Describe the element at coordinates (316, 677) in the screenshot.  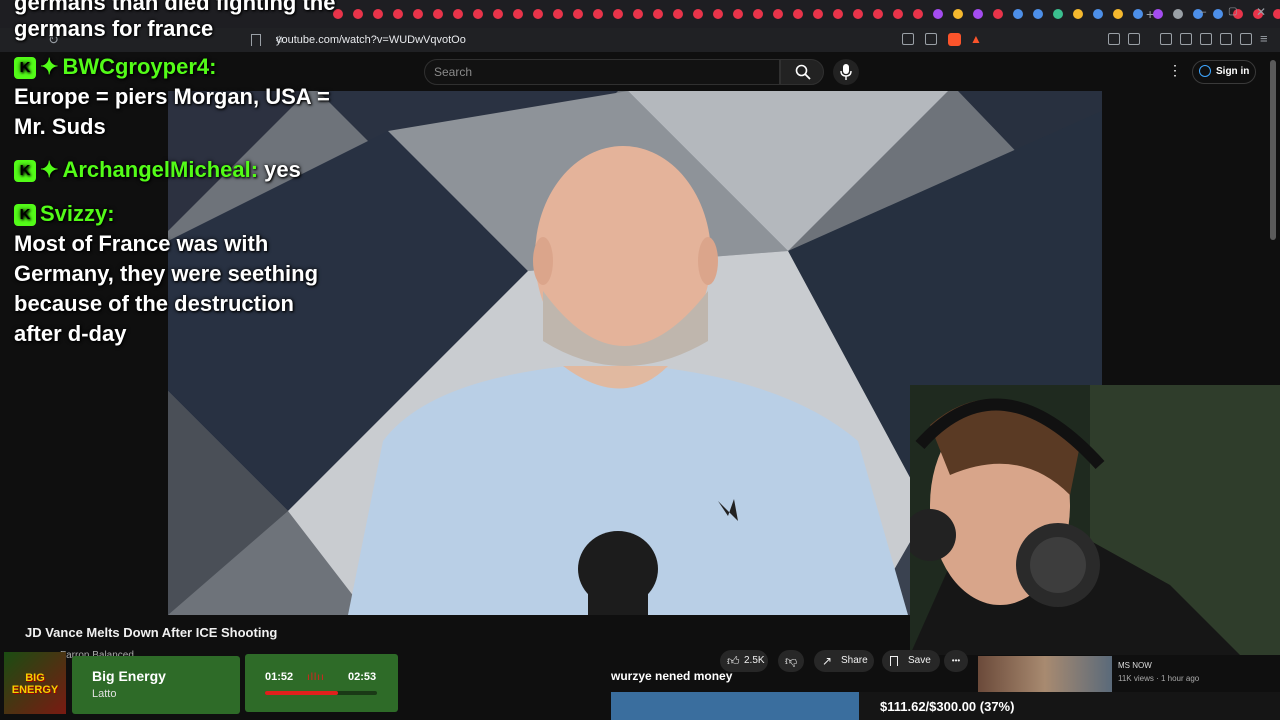
I see `equalizer-icon: ıllıı` at that location.